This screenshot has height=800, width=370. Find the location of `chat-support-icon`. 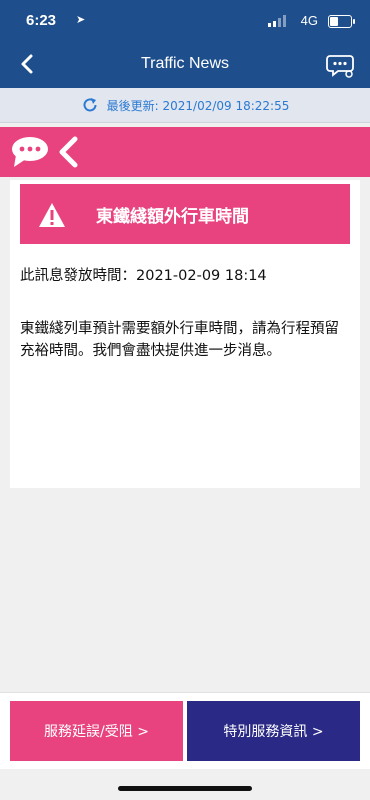

chat-support-icon is located at coordinates (340, 64).